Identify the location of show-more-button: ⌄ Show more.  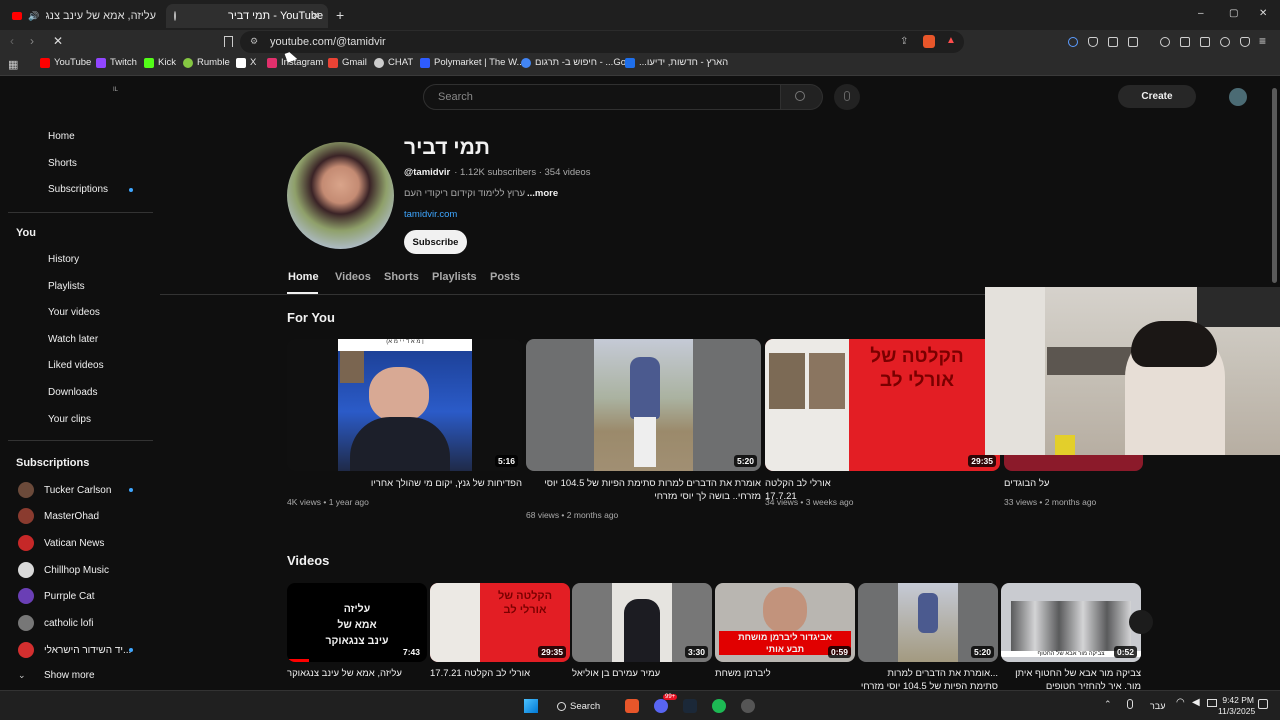
(56, 675).